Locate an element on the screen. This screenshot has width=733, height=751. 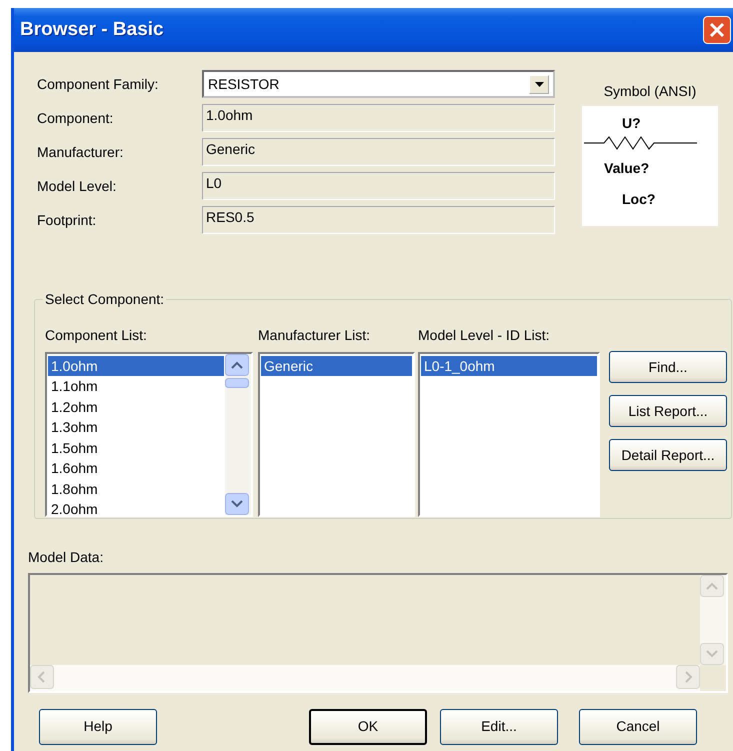
window-title: Browser - Basic is located at coordinates (92, 30).